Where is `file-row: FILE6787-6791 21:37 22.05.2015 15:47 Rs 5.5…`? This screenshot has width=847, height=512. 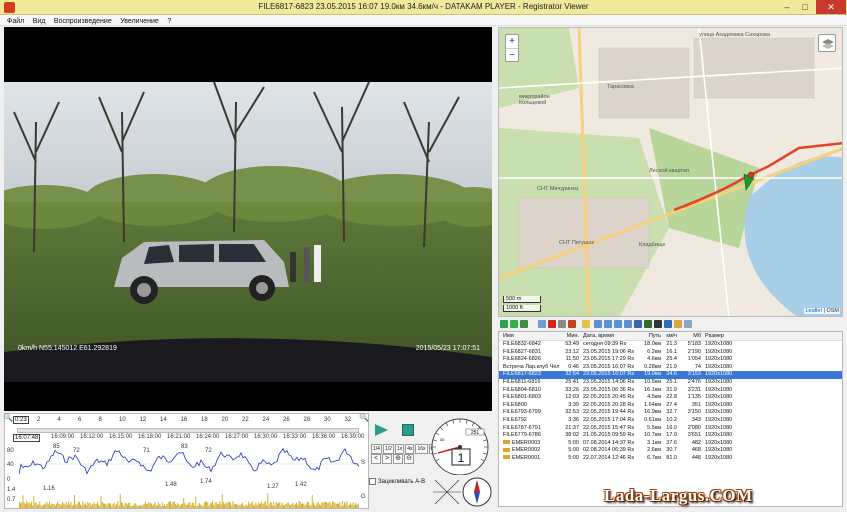
file-row: FILE6787-6791 21:37 22.05.2015 15:47 Rs 5.5… is located at coordinates (670, 429).